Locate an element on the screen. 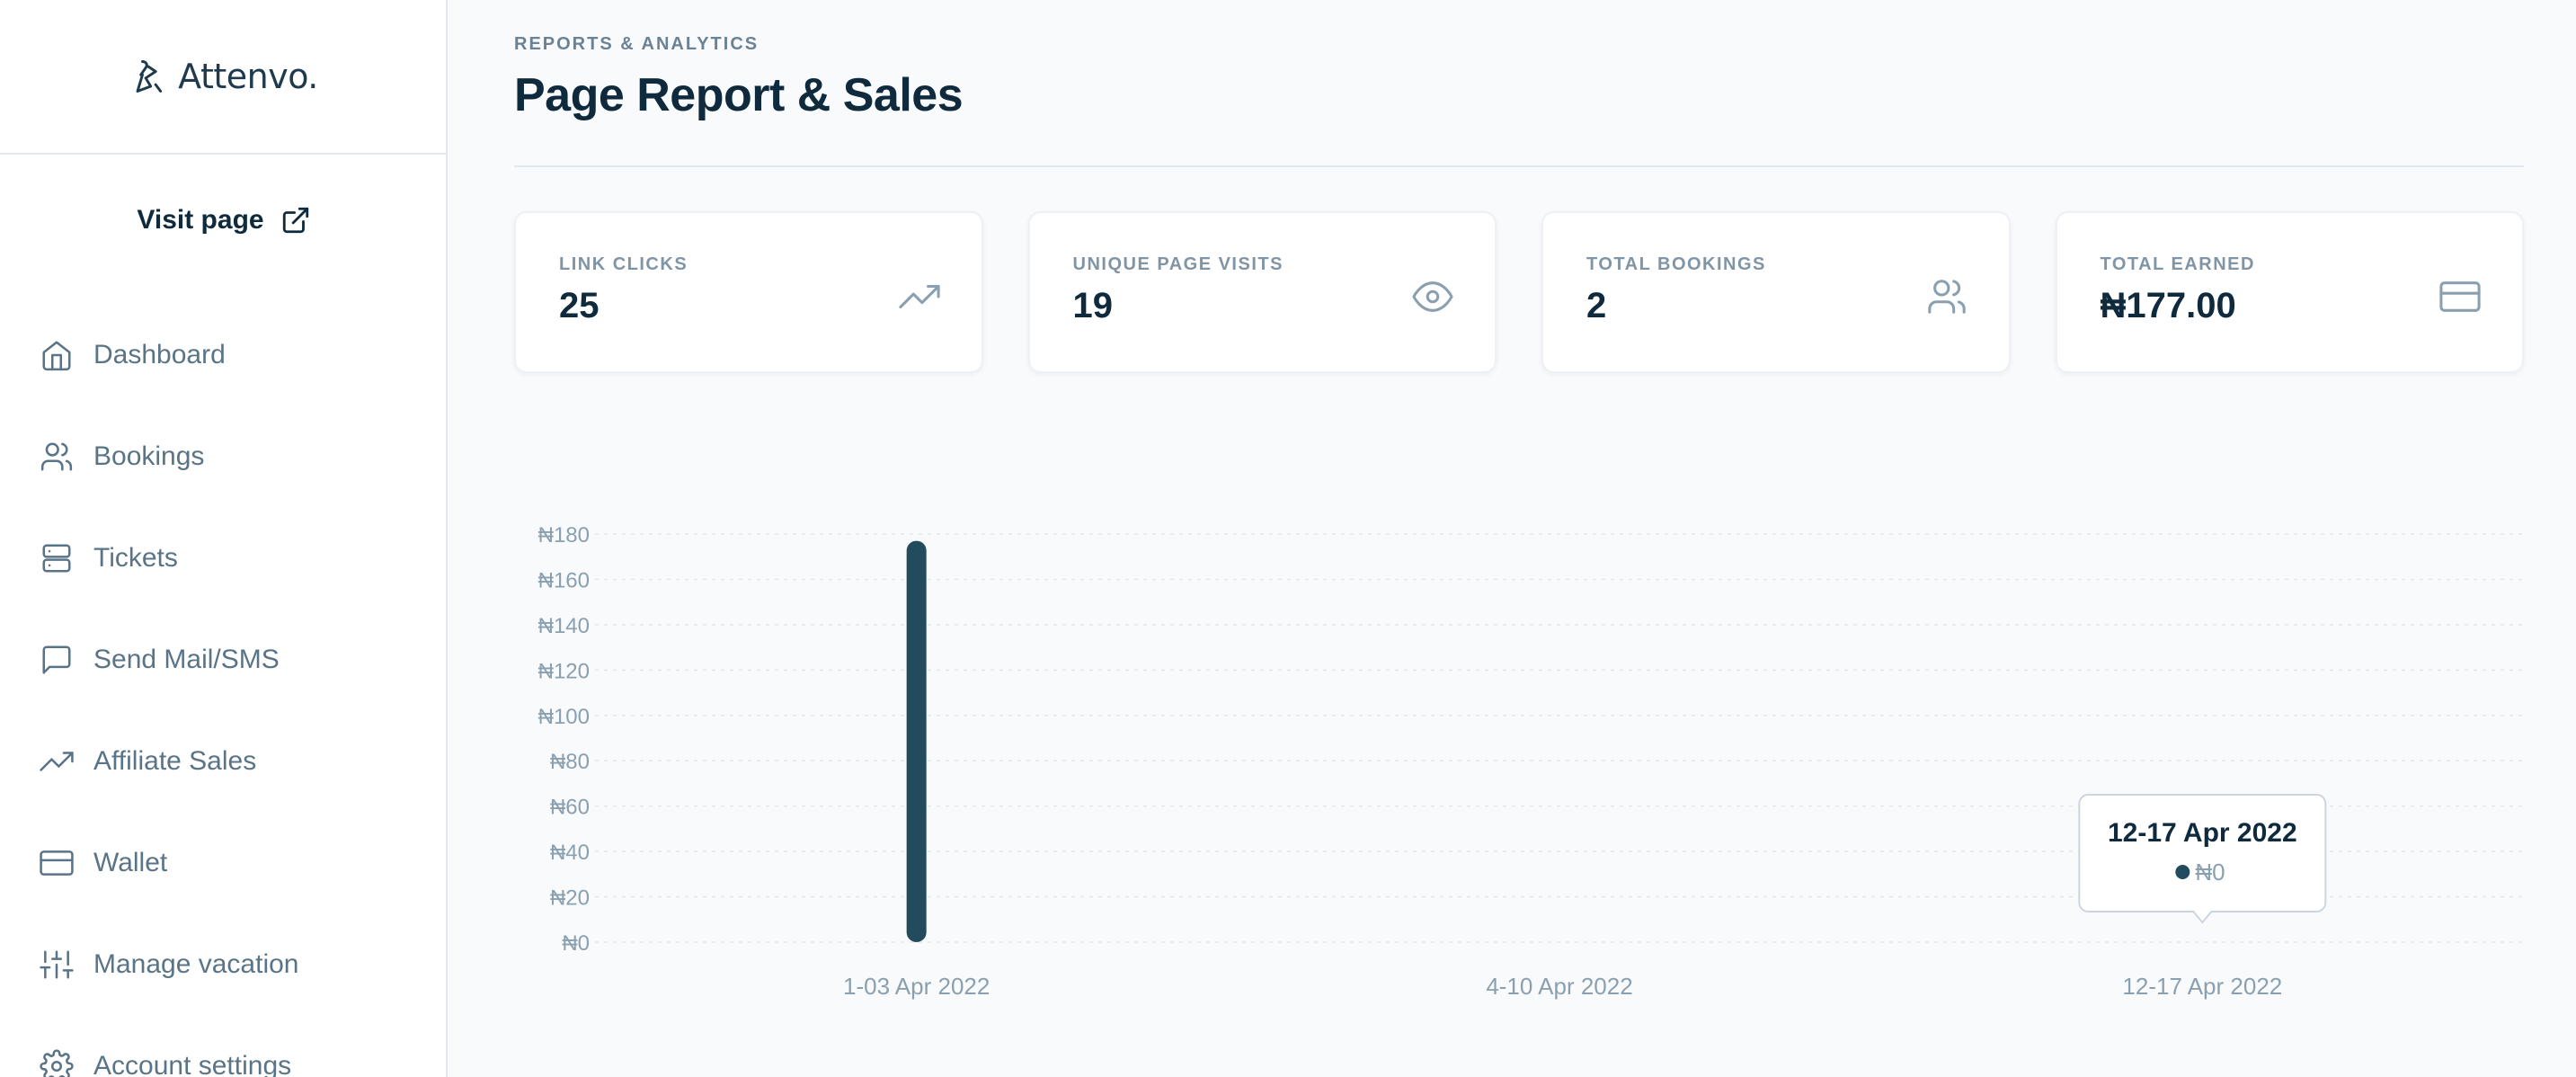 The image size is (2576, 1077). stat-card-link-clicks: LINK CLICKS 25 is located at coordinates (748, 292).